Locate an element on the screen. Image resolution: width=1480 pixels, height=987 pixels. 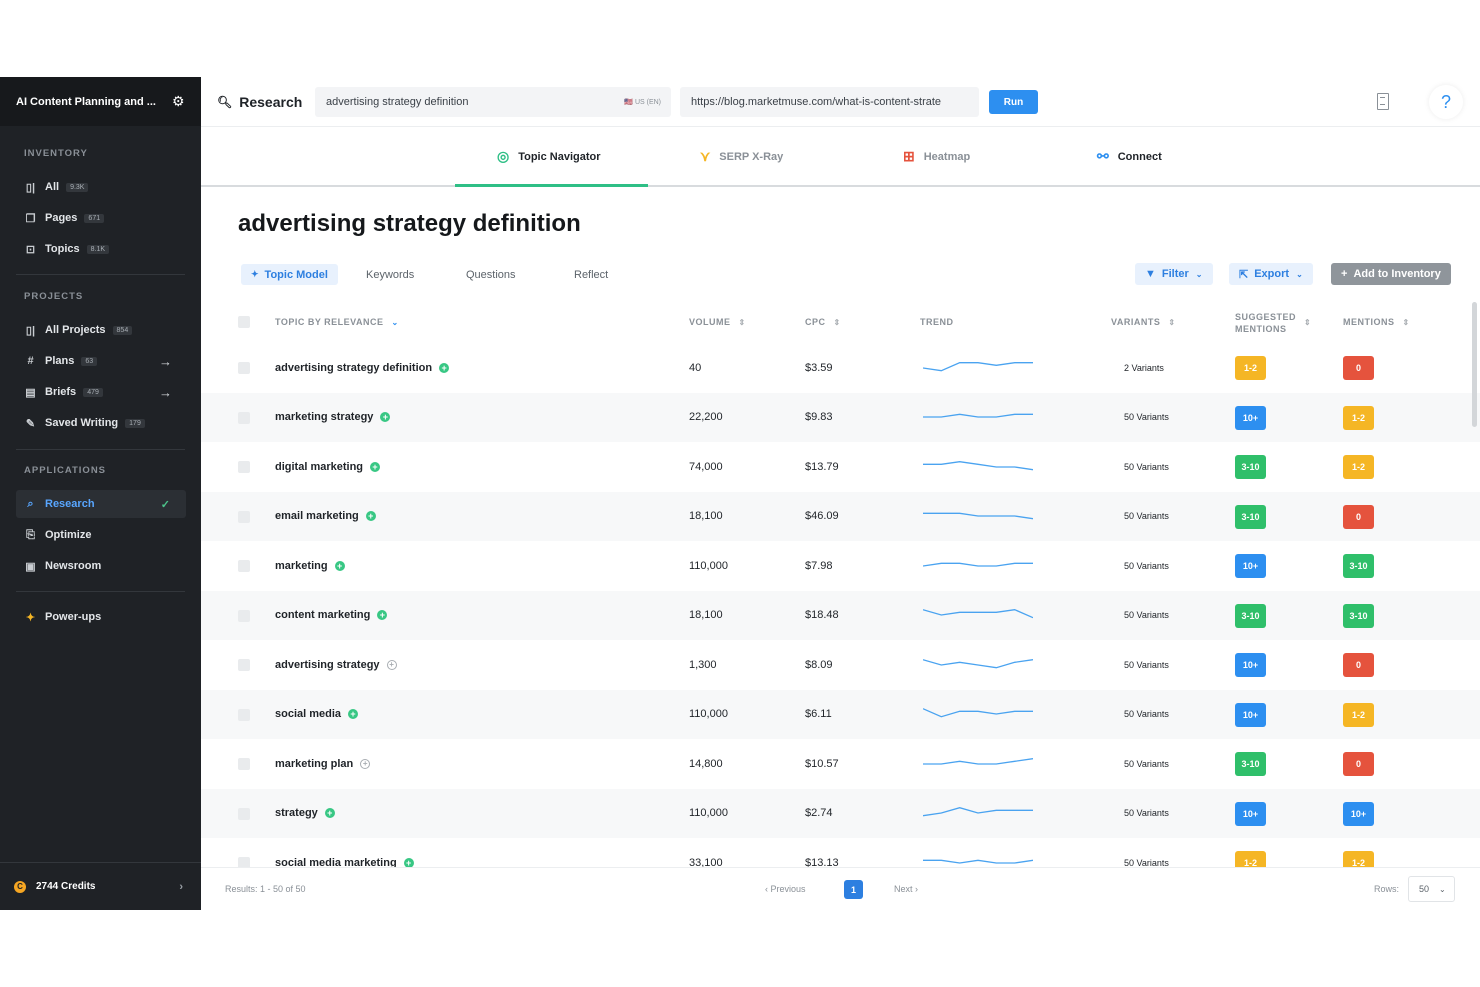
sidebar-item-optimize: ⎘ Optimize is located at coordinates (101, 535).